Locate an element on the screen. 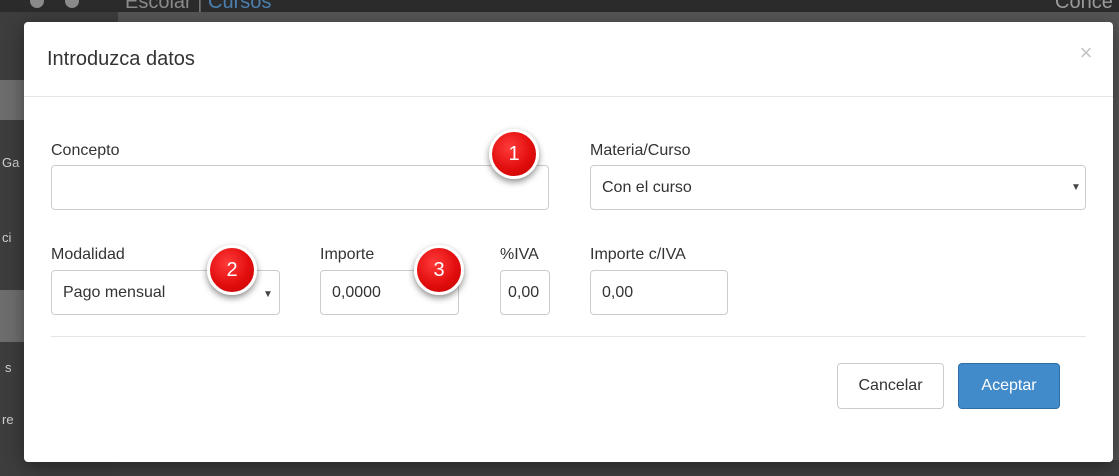 The image size is (1119, 476). footer-divider is located at coordinates (568, 336).